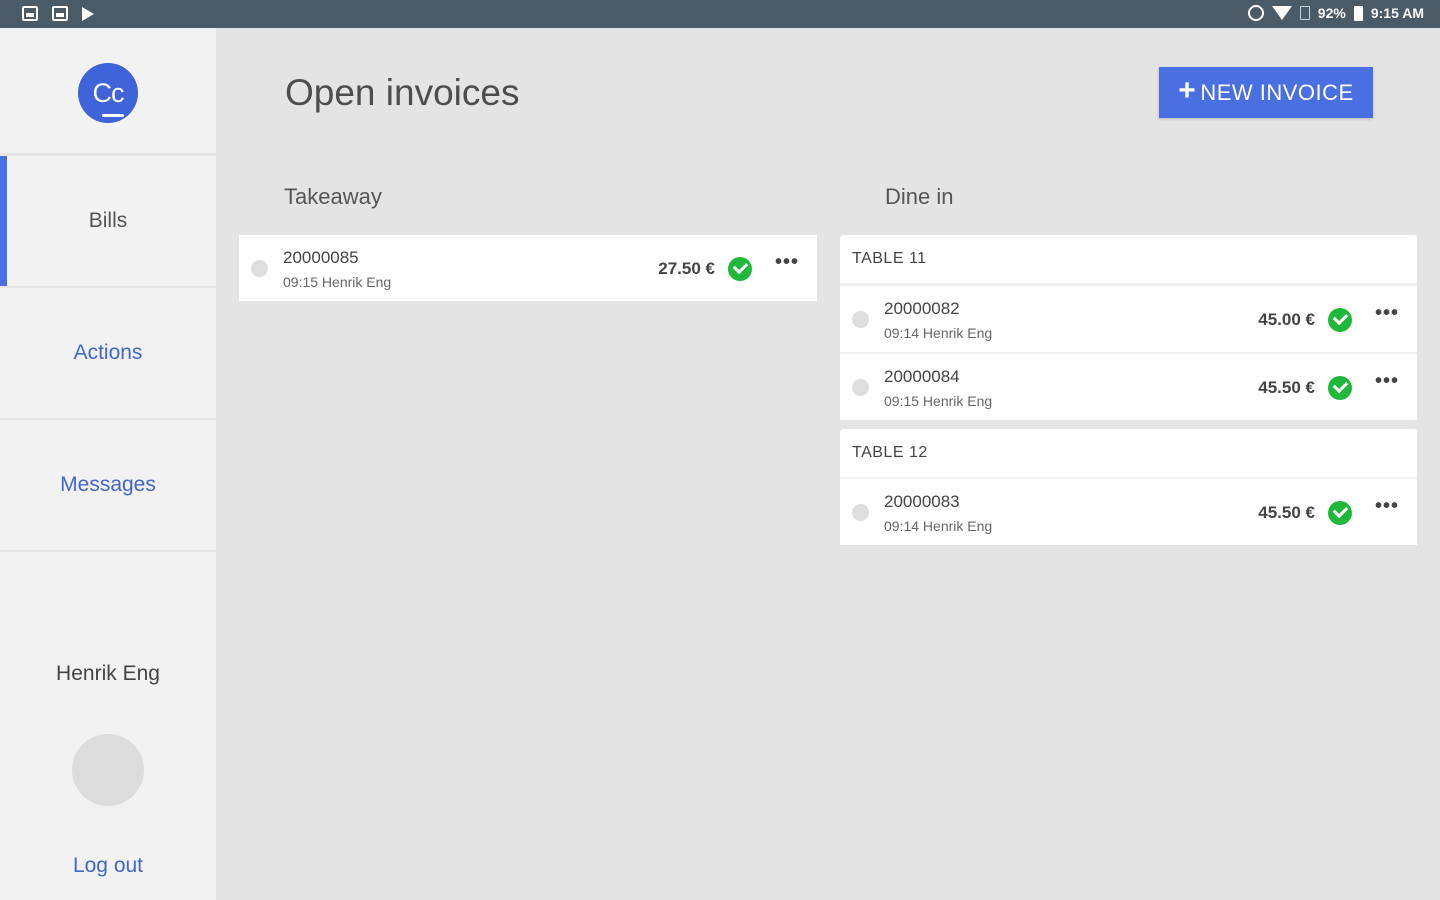 The height and width of the screenshot is (900, 1440). What do you see at coordinates (108, 770) in the screenshot?
I see `avatar` at bounding box center [108, 770].